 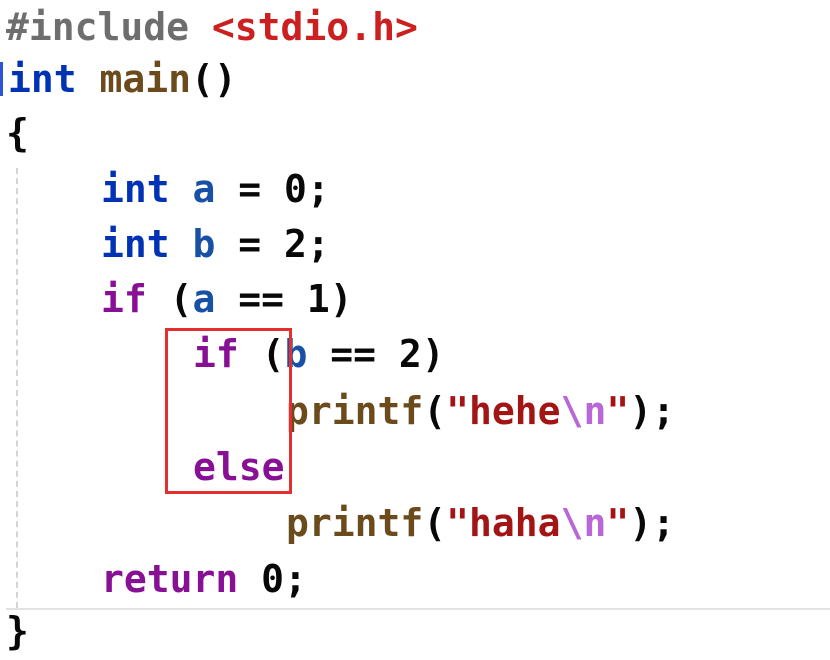 I want to click on annotation-highlight-box, so click(x=228, y=411).